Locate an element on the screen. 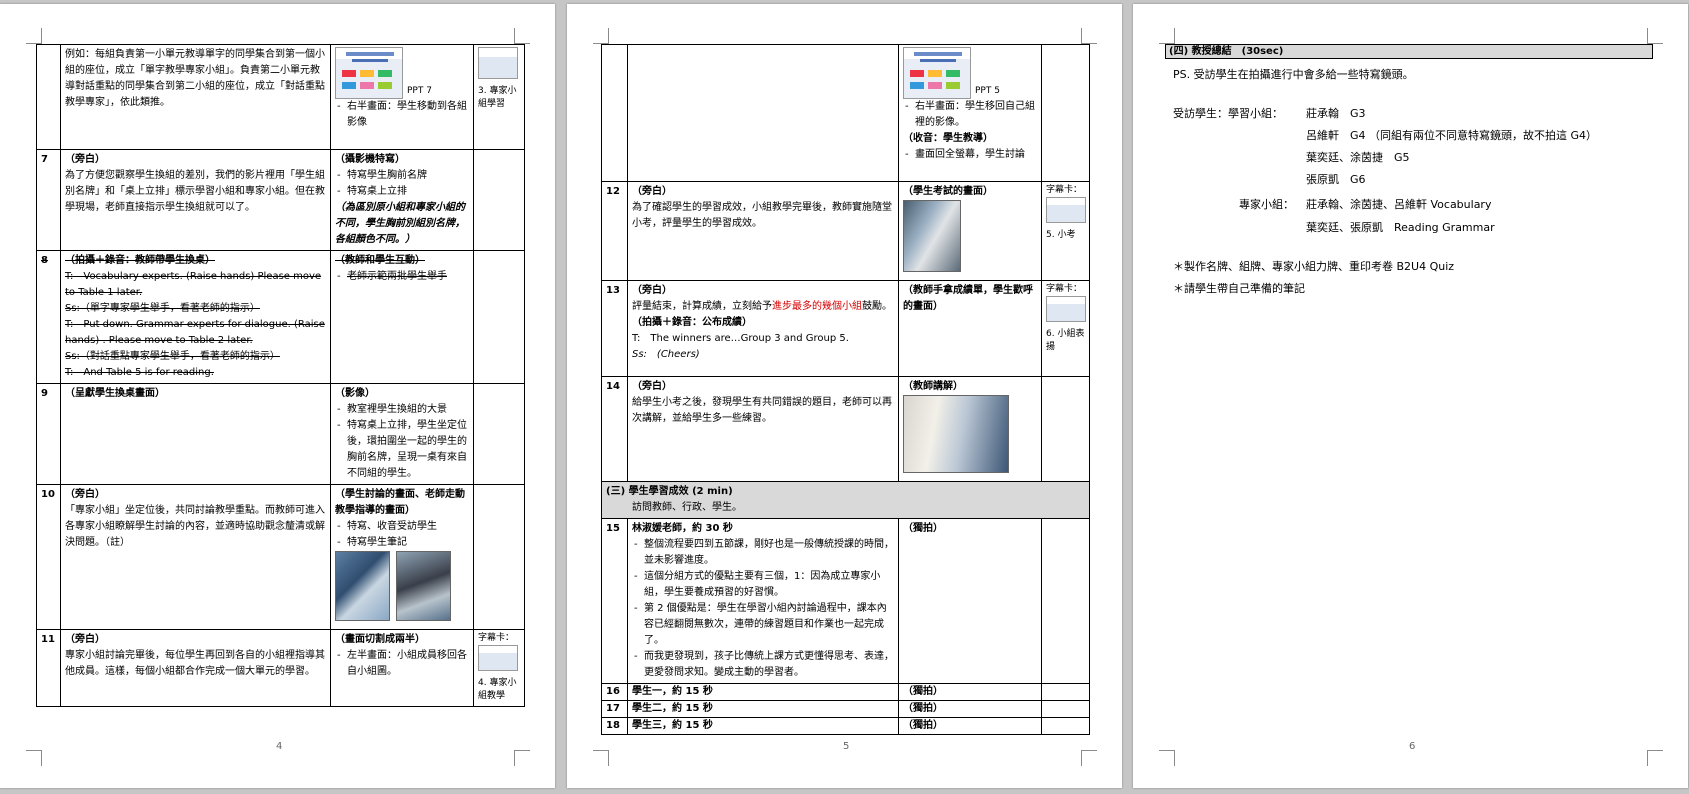 This screenshot has width=1689, height=794. page-number: 6 is located at coordinates (1412, 746).